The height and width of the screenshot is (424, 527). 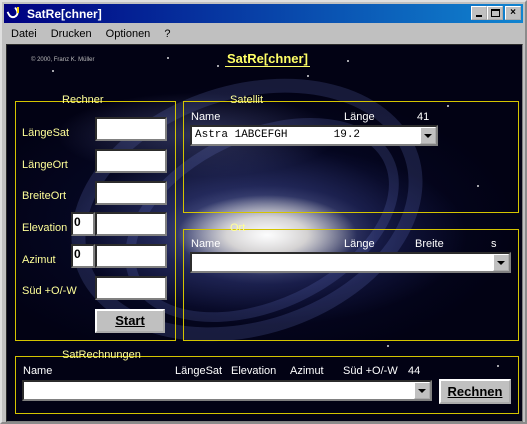 I want to click on ort-legend: Ort, so click(x=238, y=228).